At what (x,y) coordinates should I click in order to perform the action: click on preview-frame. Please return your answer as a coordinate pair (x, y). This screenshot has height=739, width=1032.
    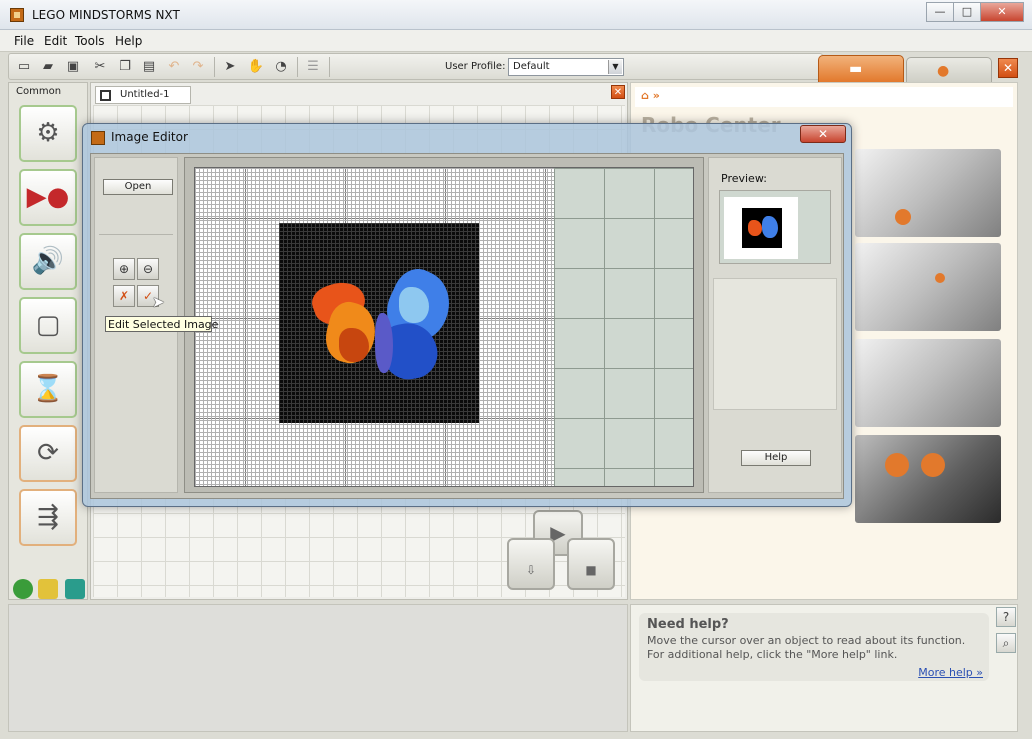
    Looking at the image, I should click on (775, 227).